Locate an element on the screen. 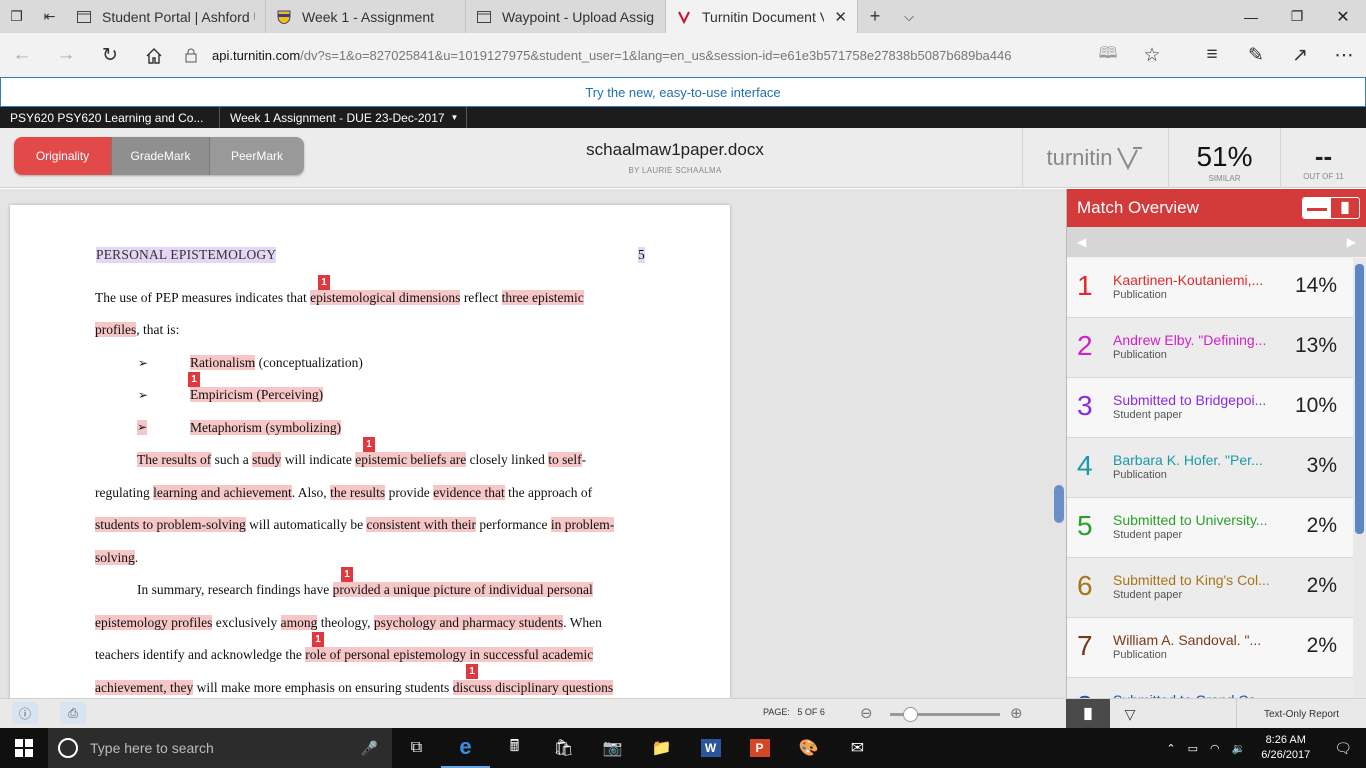 The height and width of the screenshot is (768, 1366). matched-text: Rationalism is located at coordinates (223, 362).